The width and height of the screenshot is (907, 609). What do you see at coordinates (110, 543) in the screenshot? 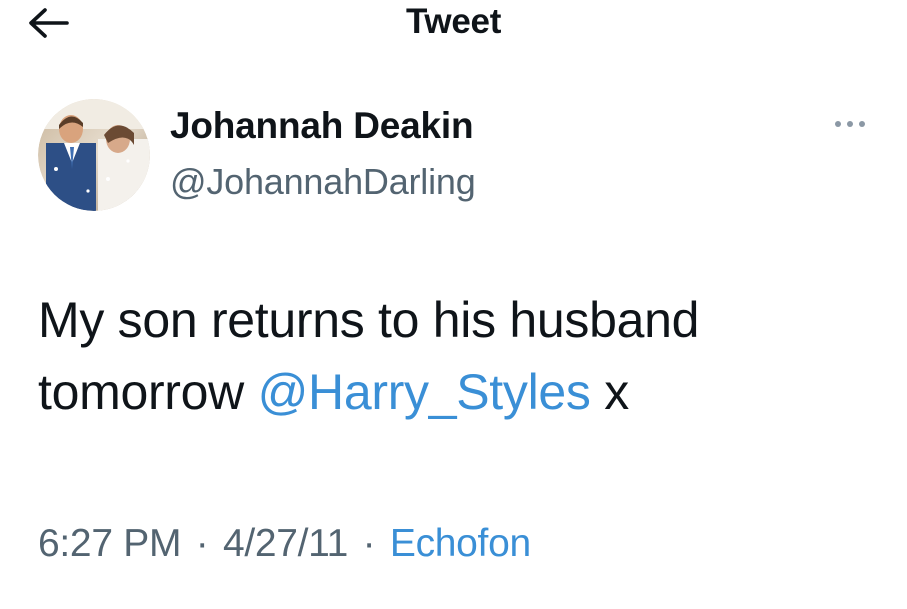
I see `tweet-time: 6:27 PM` at bounding box center [110, 543].